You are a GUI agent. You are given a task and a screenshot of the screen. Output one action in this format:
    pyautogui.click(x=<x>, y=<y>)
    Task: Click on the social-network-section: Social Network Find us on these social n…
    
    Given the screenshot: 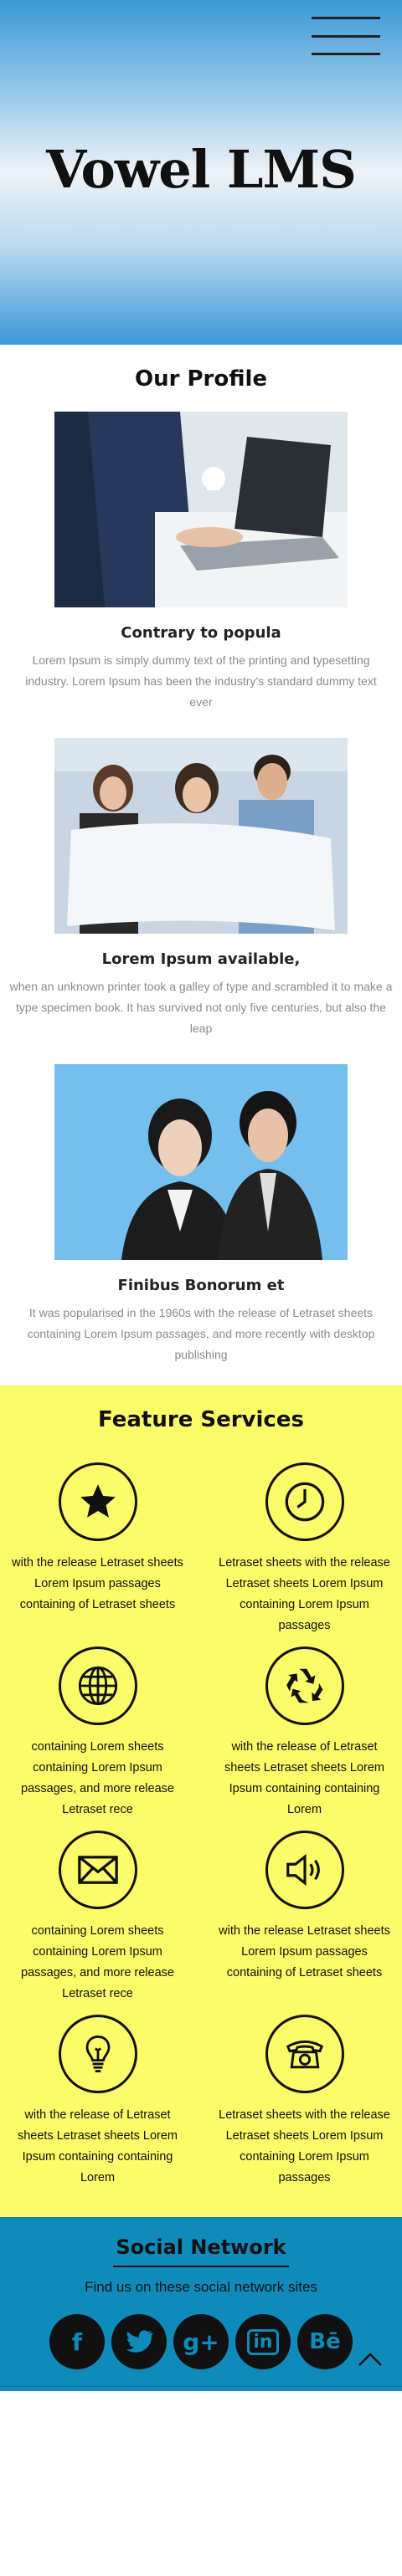 What is the action you would take?
    pyautogui.click(x=201, y=2302)
    